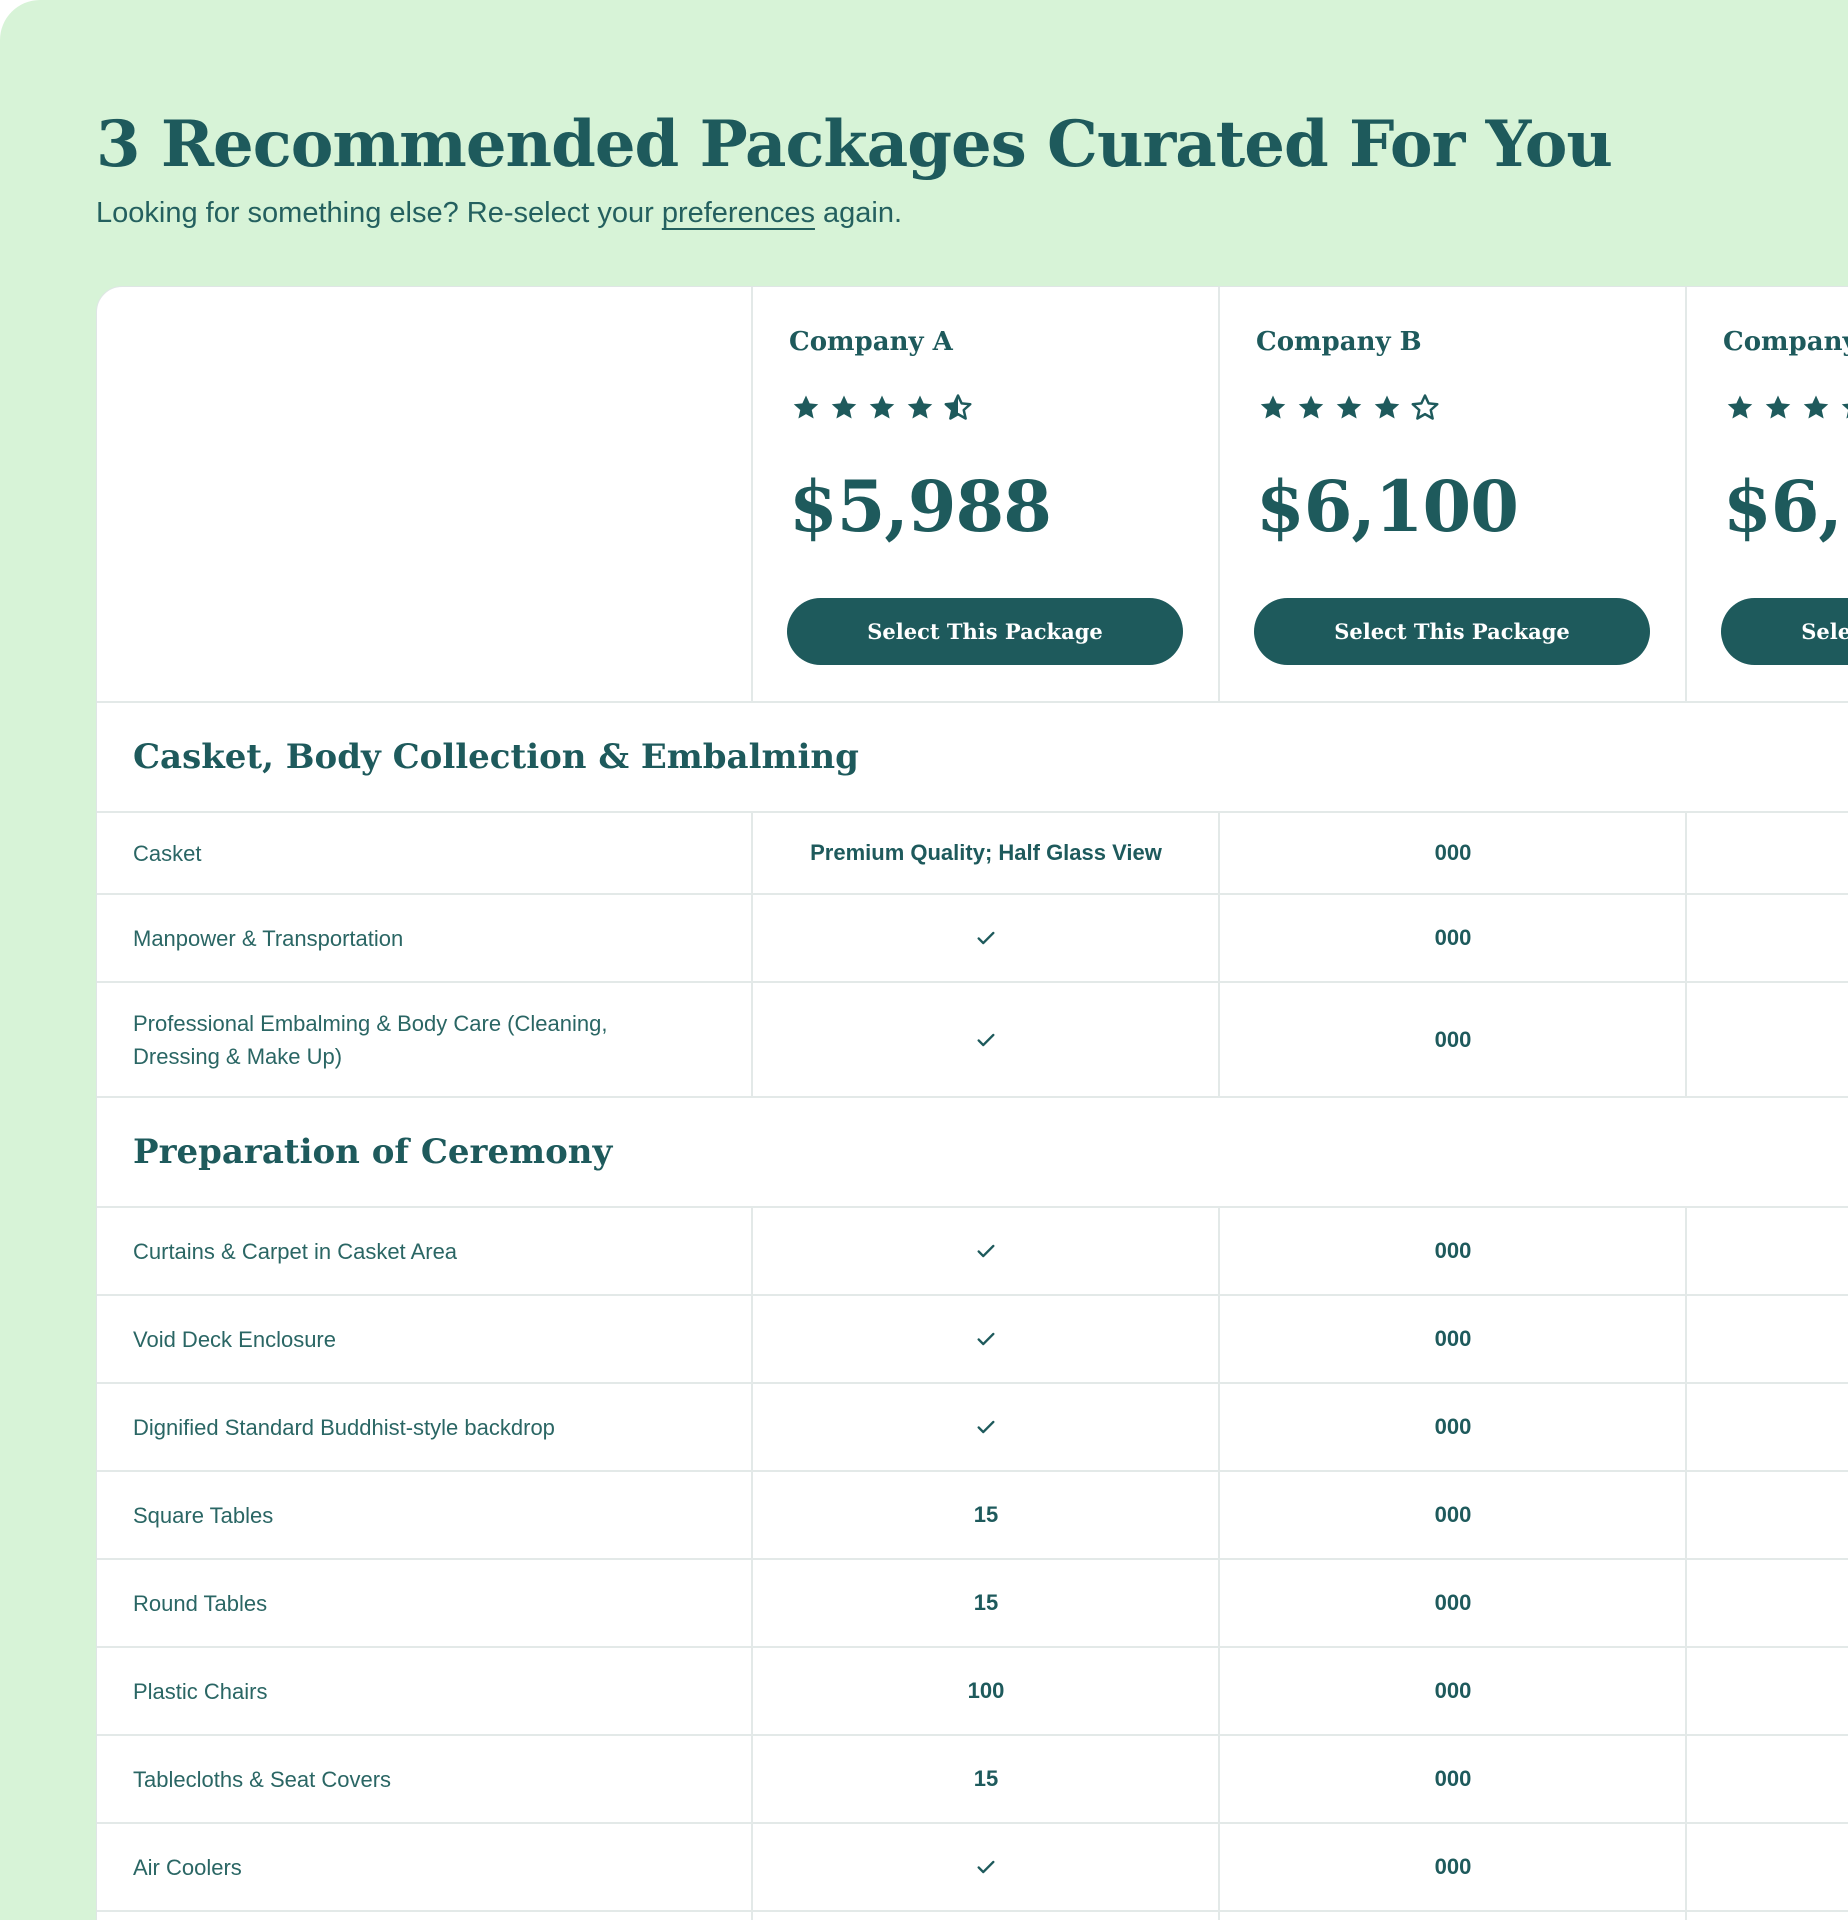 This screenshot has height=1920, width=1848. Describe the element at coordinates (858, 213) in the screenshot. I see `subtitle-suffix: again.` at that location.